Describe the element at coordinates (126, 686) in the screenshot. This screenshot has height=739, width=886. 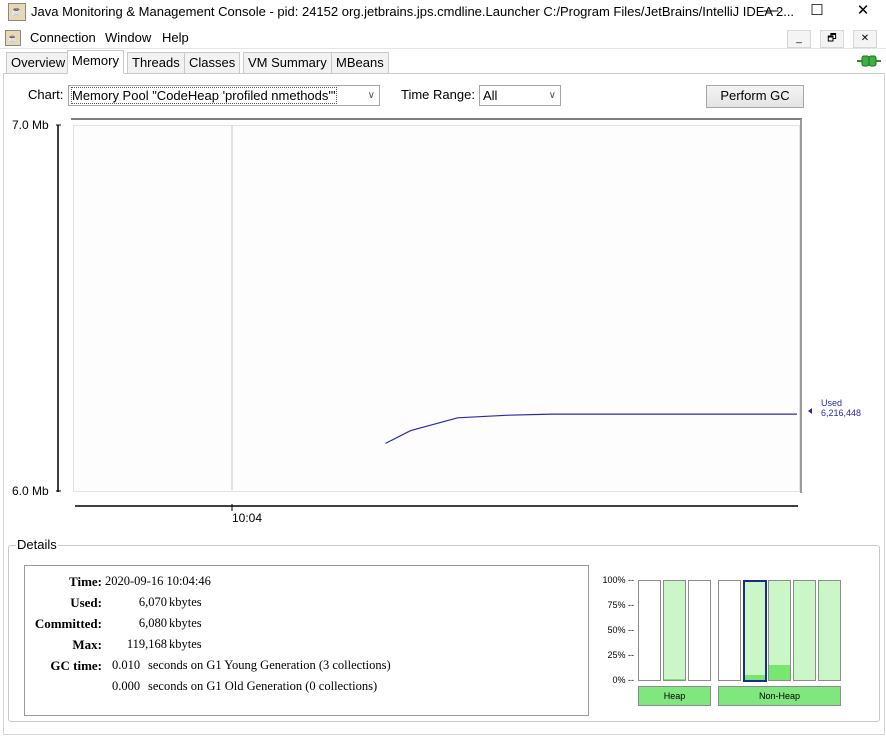
I see `gc-old-value: 0.000` at that location.